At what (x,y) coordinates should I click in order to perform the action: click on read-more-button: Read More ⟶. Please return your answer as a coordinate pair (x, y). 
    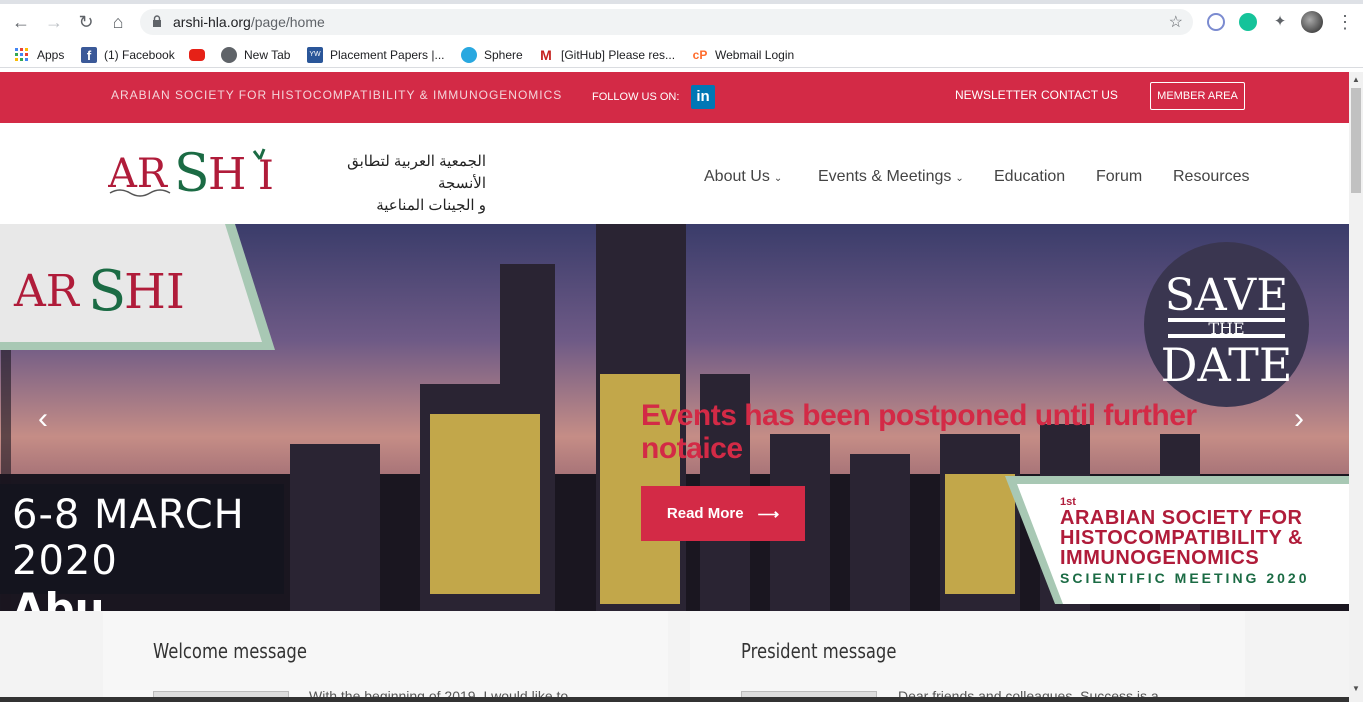
    Looking at the image, I should click on (723, 513).